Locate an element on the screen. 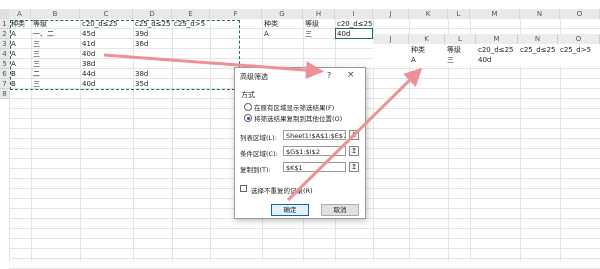 This screenshot has height=269, width=600. arrow-to-list-input is located at coordinates (213, 66).